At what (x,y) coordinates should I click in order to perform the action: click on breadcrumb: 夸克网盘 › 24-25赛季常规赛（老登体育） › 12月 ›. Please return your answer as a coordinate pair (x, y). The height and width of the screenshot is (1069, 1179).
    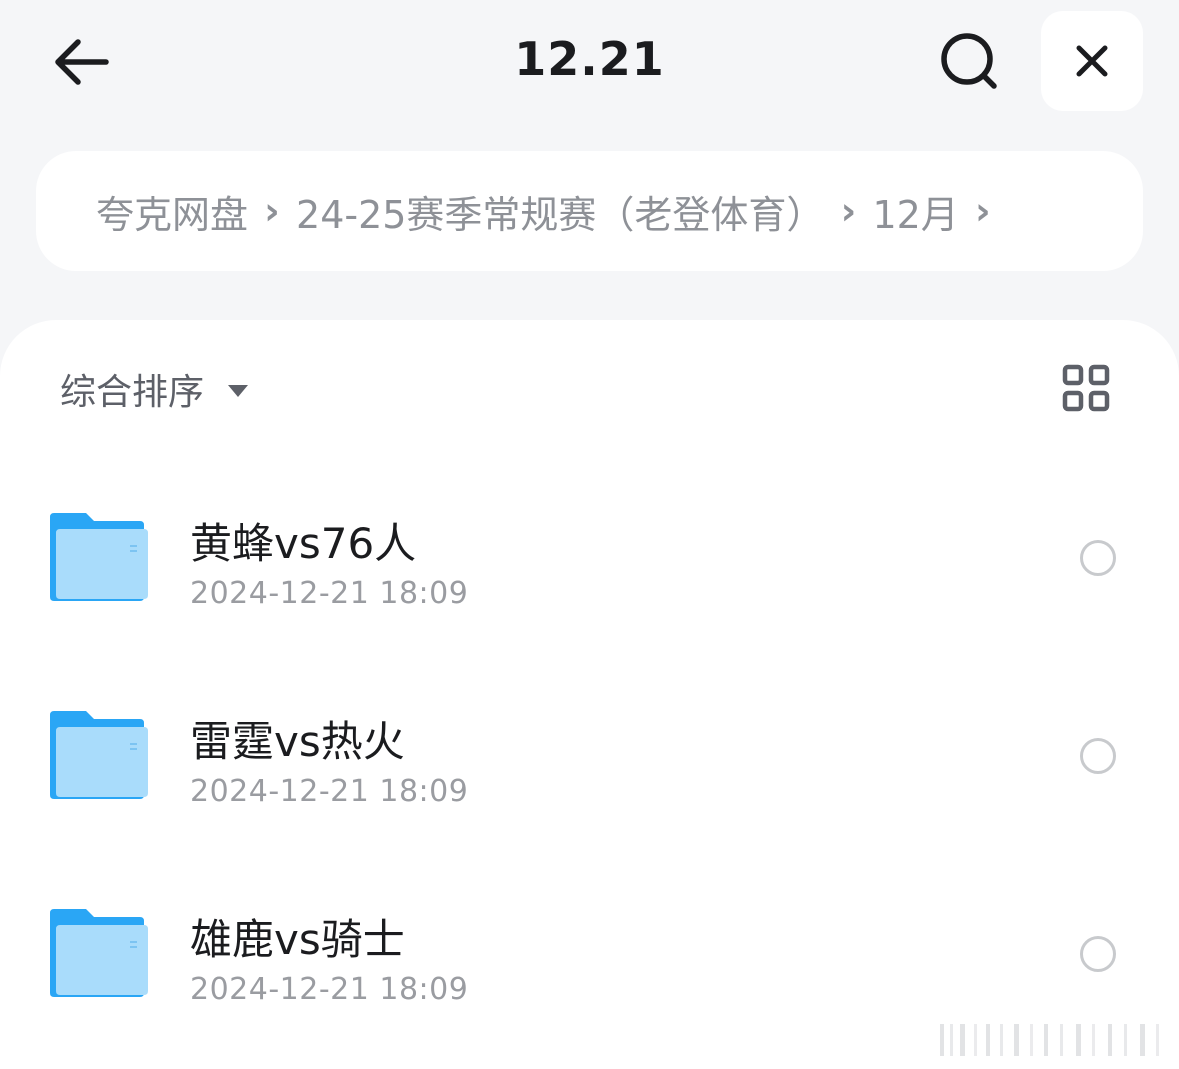
    Looking at the image, I should click on (589, 211).